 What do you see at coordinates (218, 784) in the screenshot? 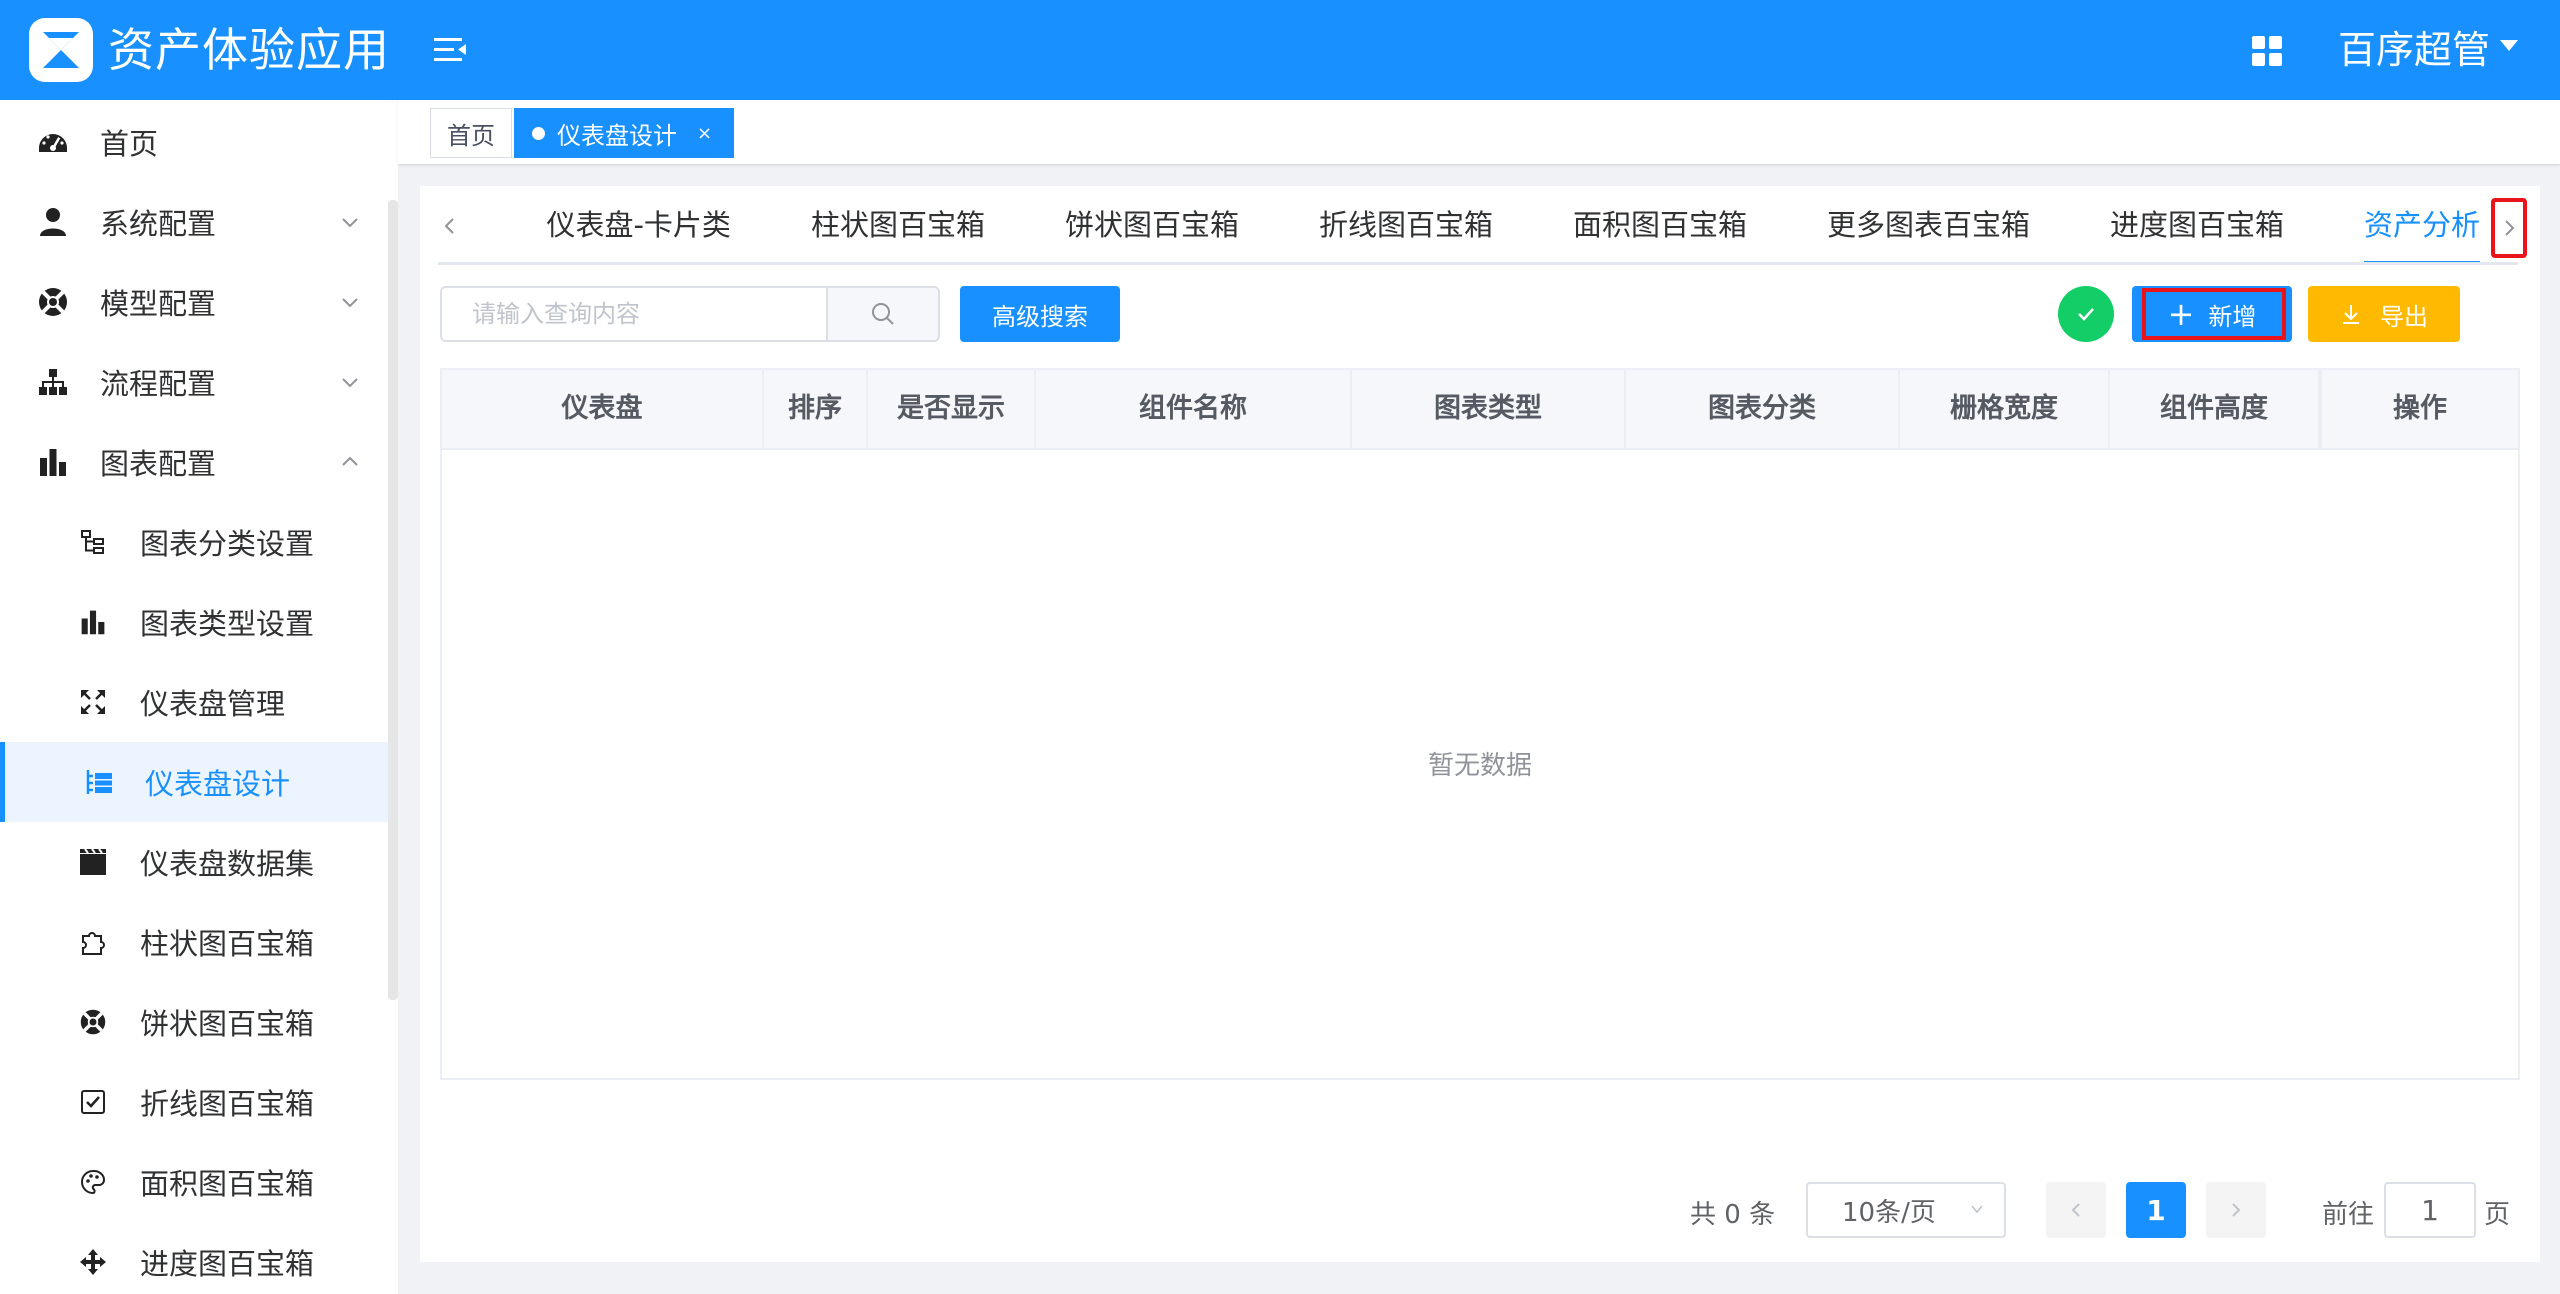
I see `sidebar-item-label: 仪表盘设计` at bounding box center [218, 784].